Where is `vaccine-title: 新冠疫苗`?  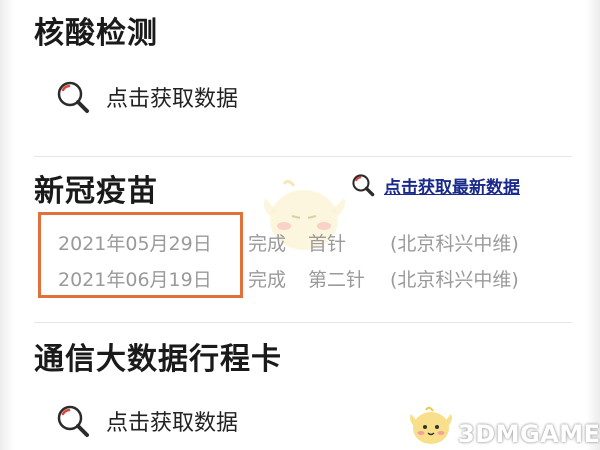 vaccine-title: 新冠疫苗 is located at coordinates (96, 191).